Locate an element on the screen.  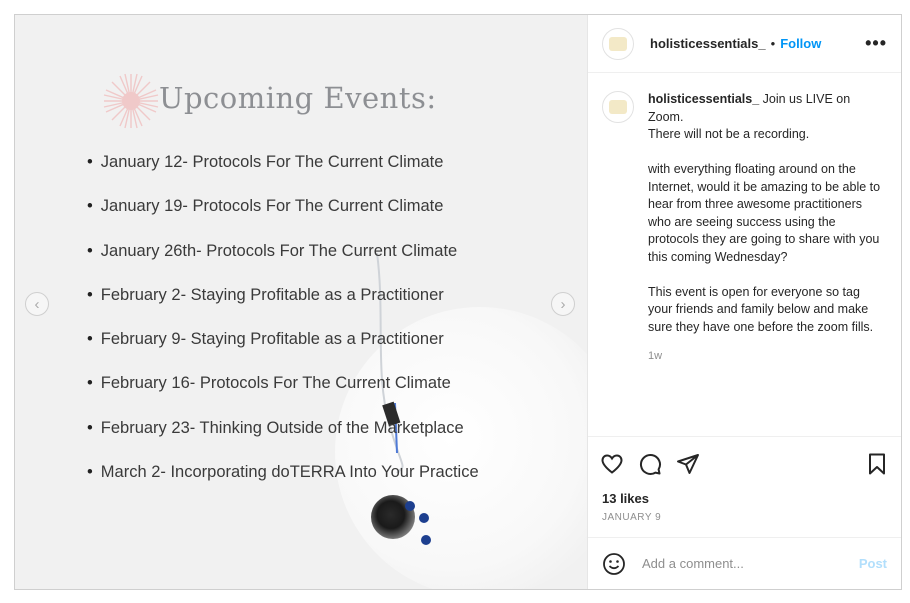
header-username: holisticessentials_ is located at coordinates (708, 43).